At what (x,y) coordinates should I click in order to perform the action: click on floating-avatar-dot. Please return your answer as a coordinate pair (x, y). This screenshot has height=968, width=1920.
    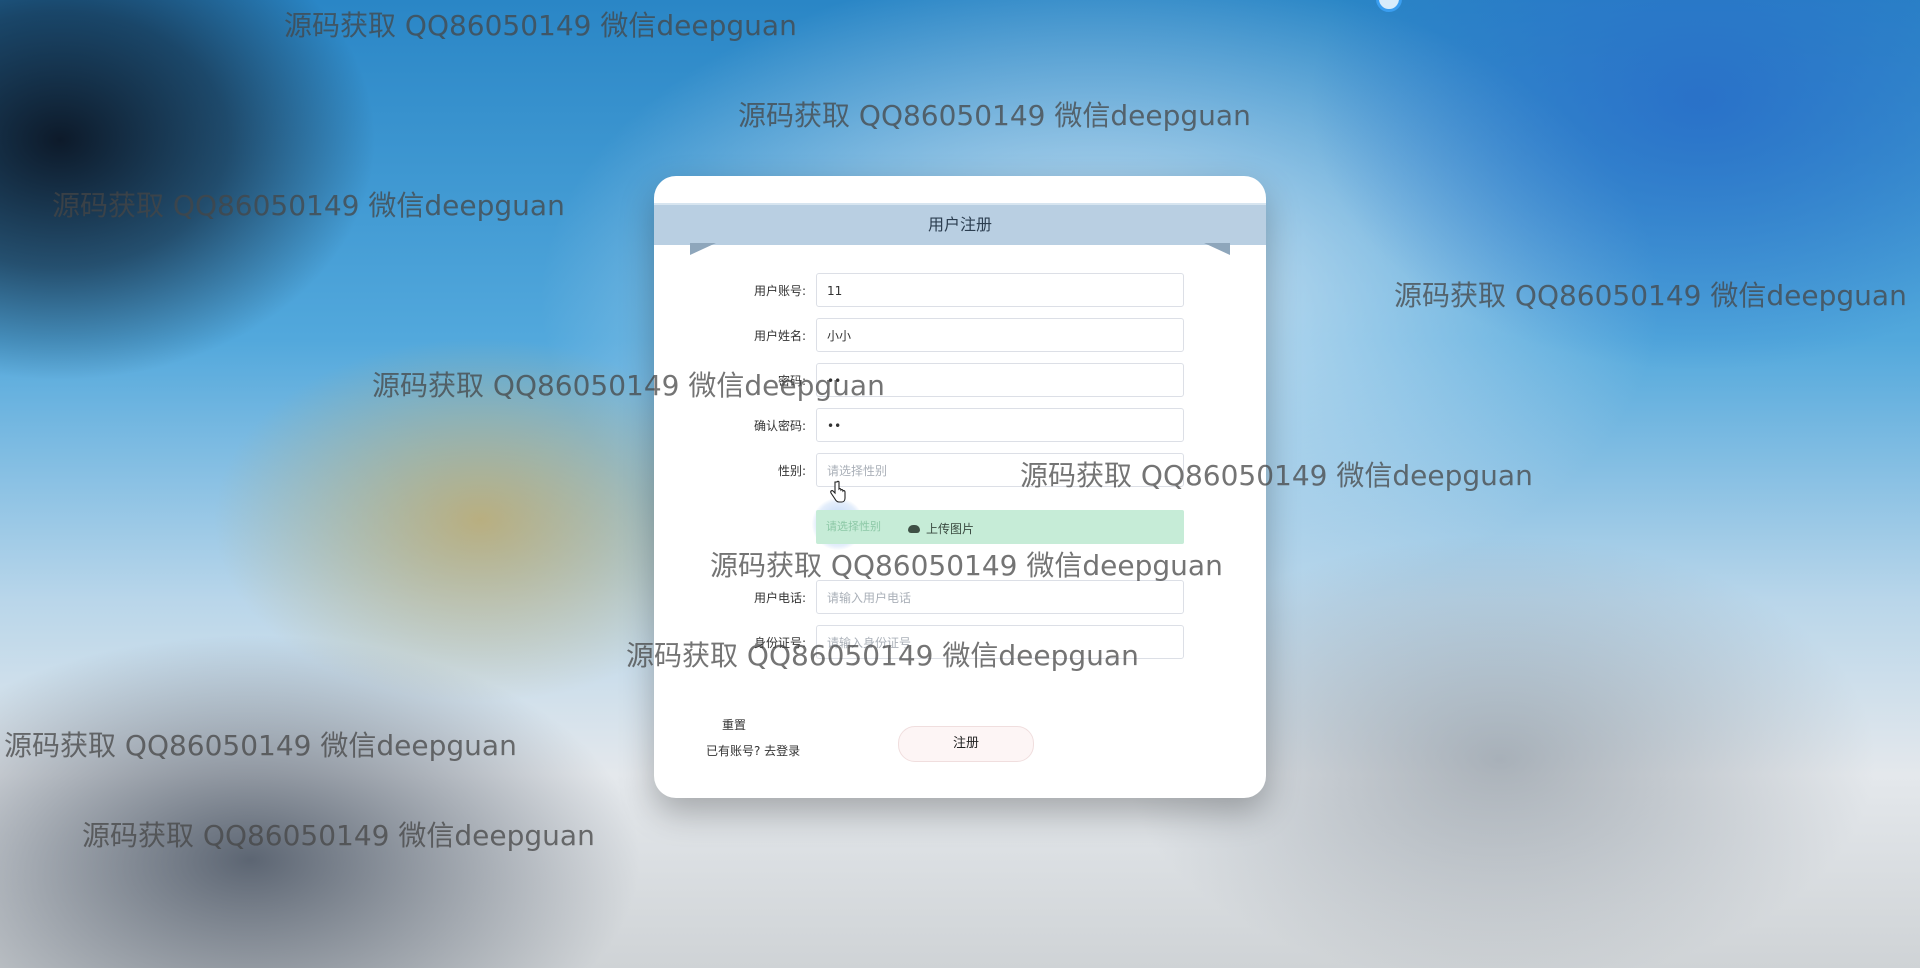
    Looking at the image, I should click on (1389, 6).